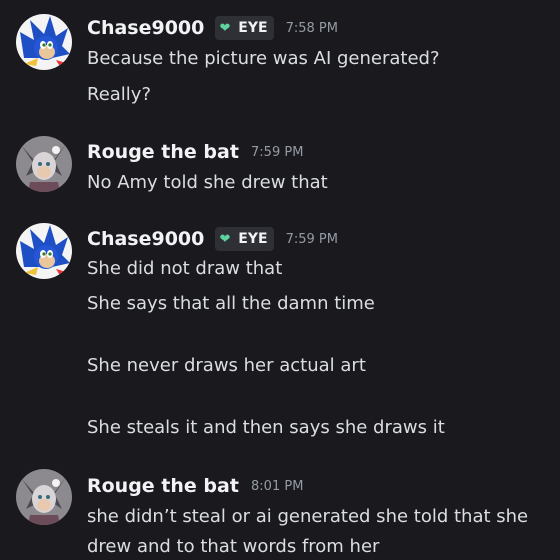 This screenshot has width=560, height=560. Describe the element at coordinates (266, 427) in the screenshot. I see `message-text: She steals it and then says she draws it` at that location.